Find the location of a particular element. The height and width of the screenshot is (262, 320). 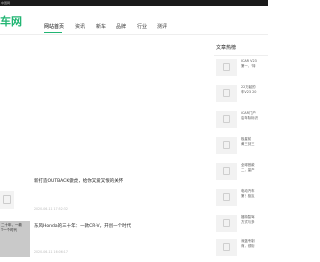

nav-item-industry: 行业 is located at coordinates (142, 27).